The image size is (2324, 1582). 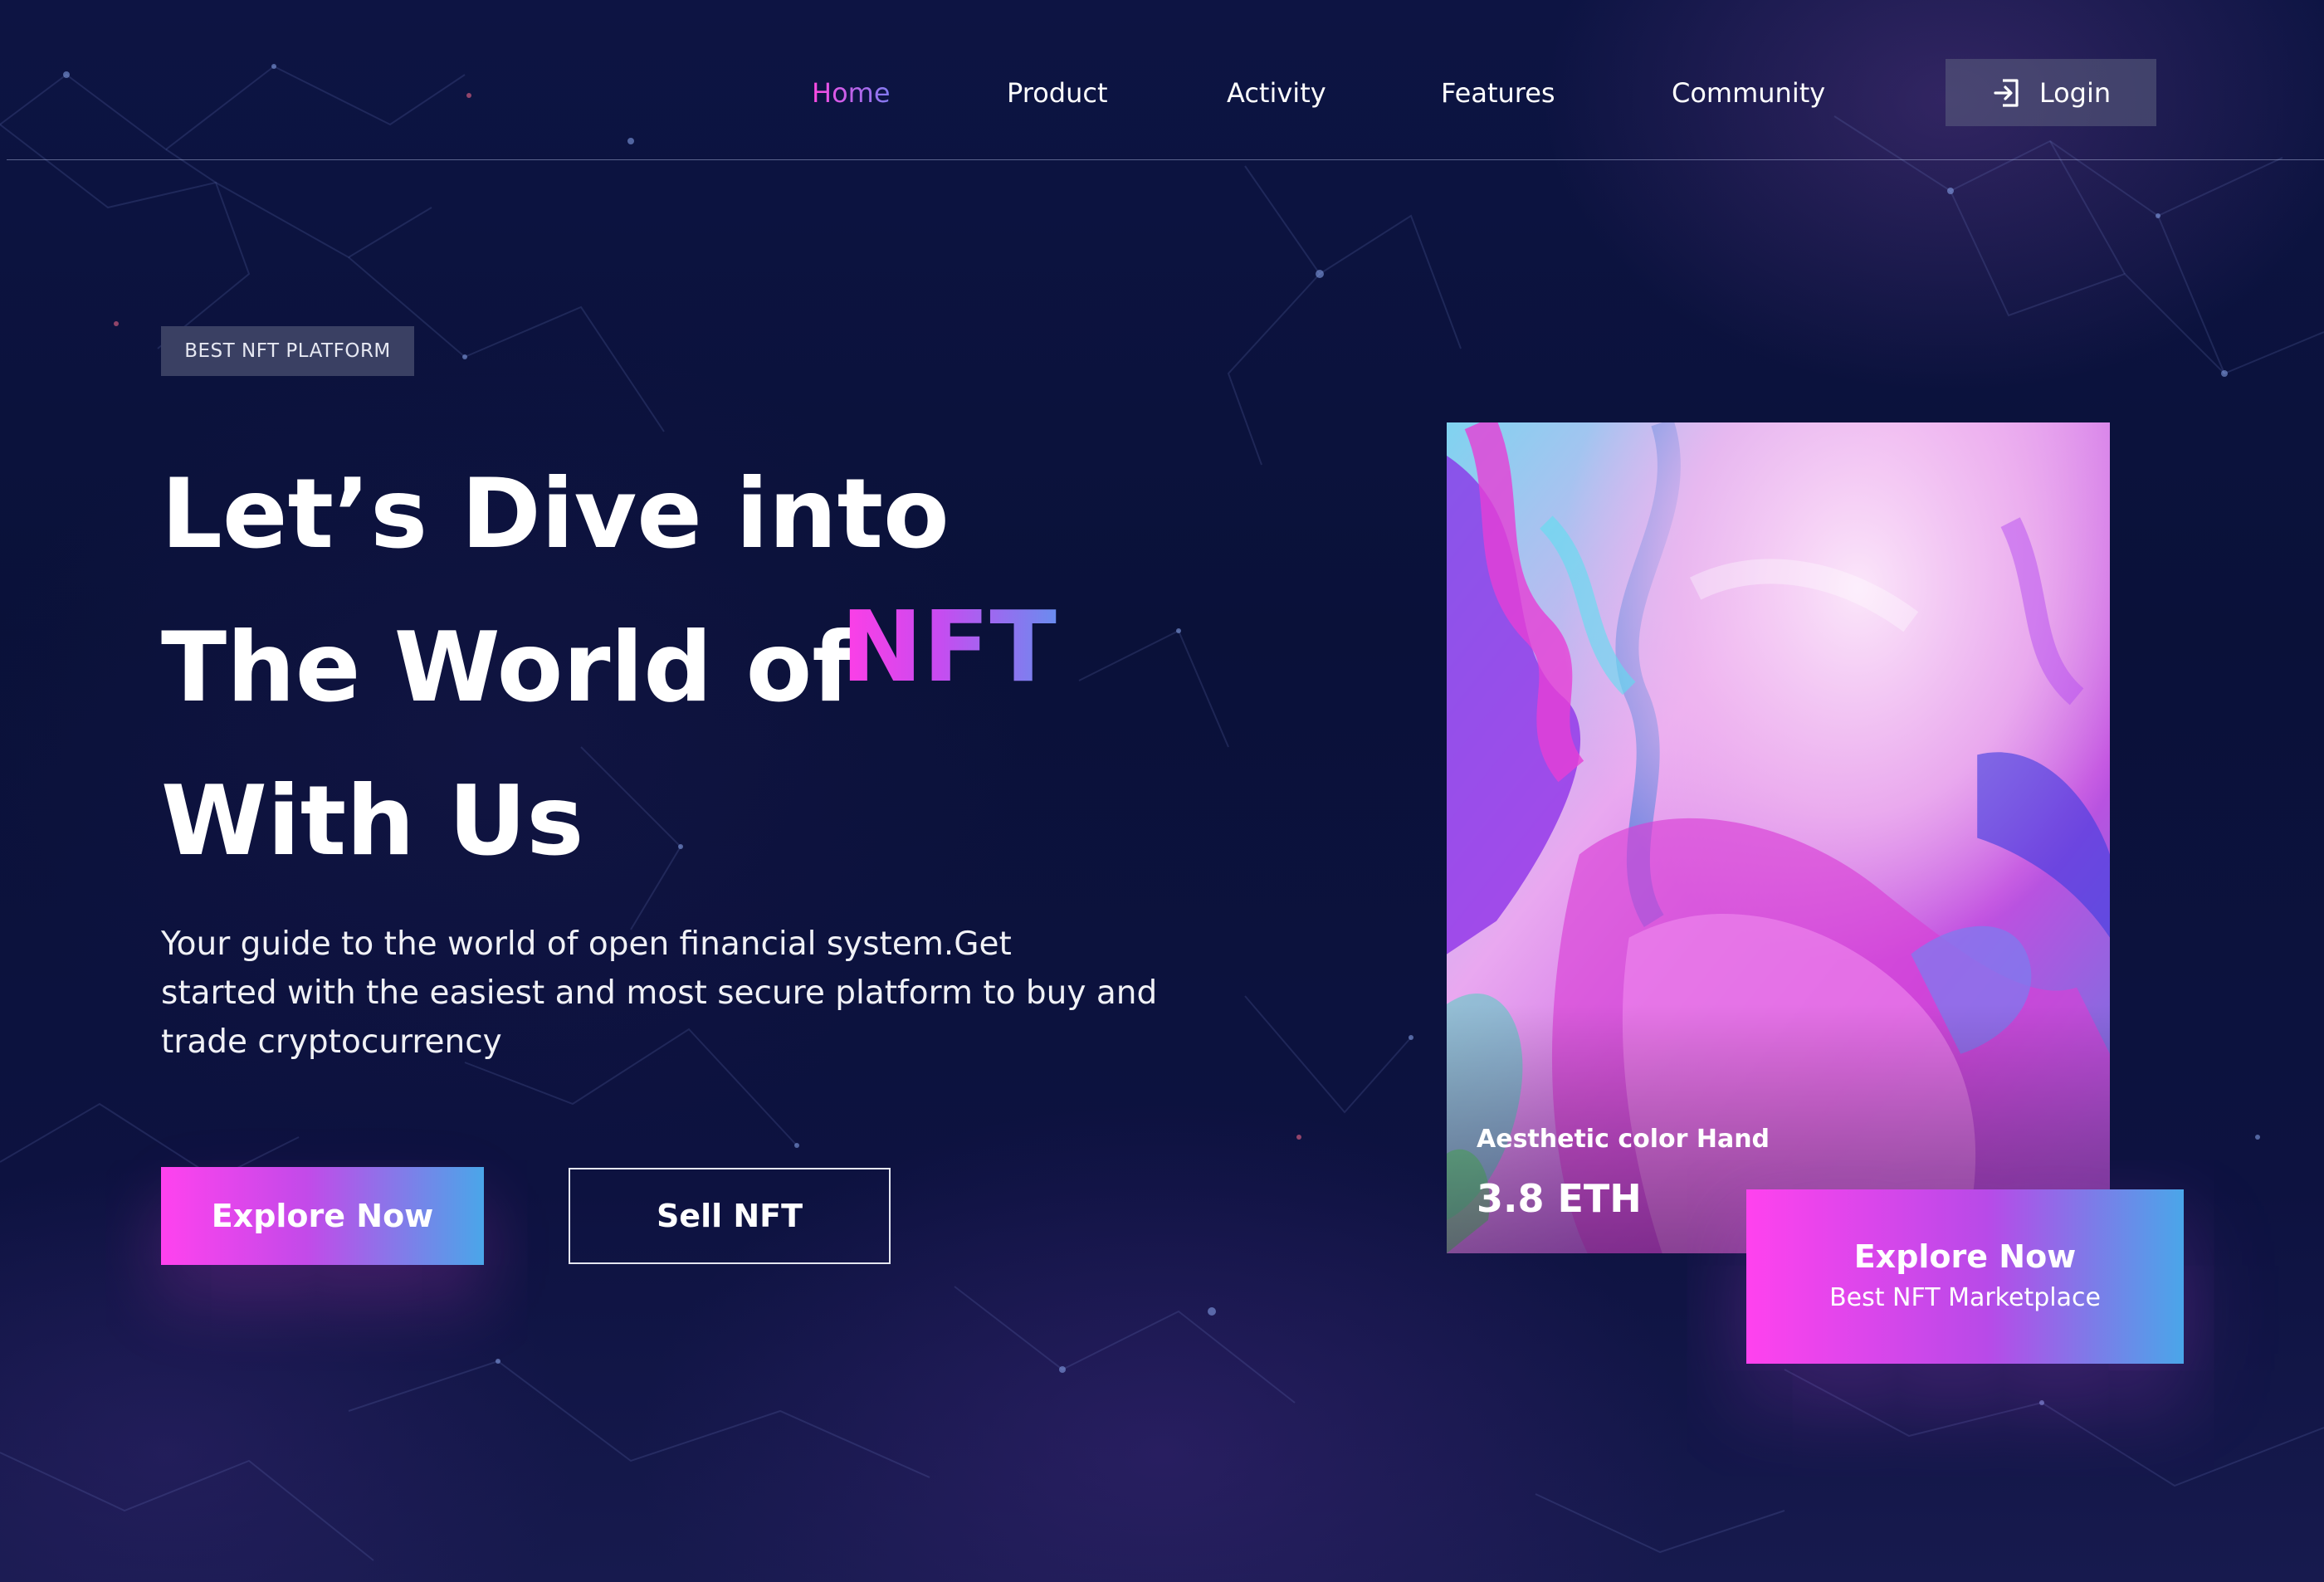 What do you see at coordinates (1965, 1276) in the screenshot?
I see `explore-marketplace-card: Explore Now Best NFT Marketplace` at bounding box center [1965, 1276].